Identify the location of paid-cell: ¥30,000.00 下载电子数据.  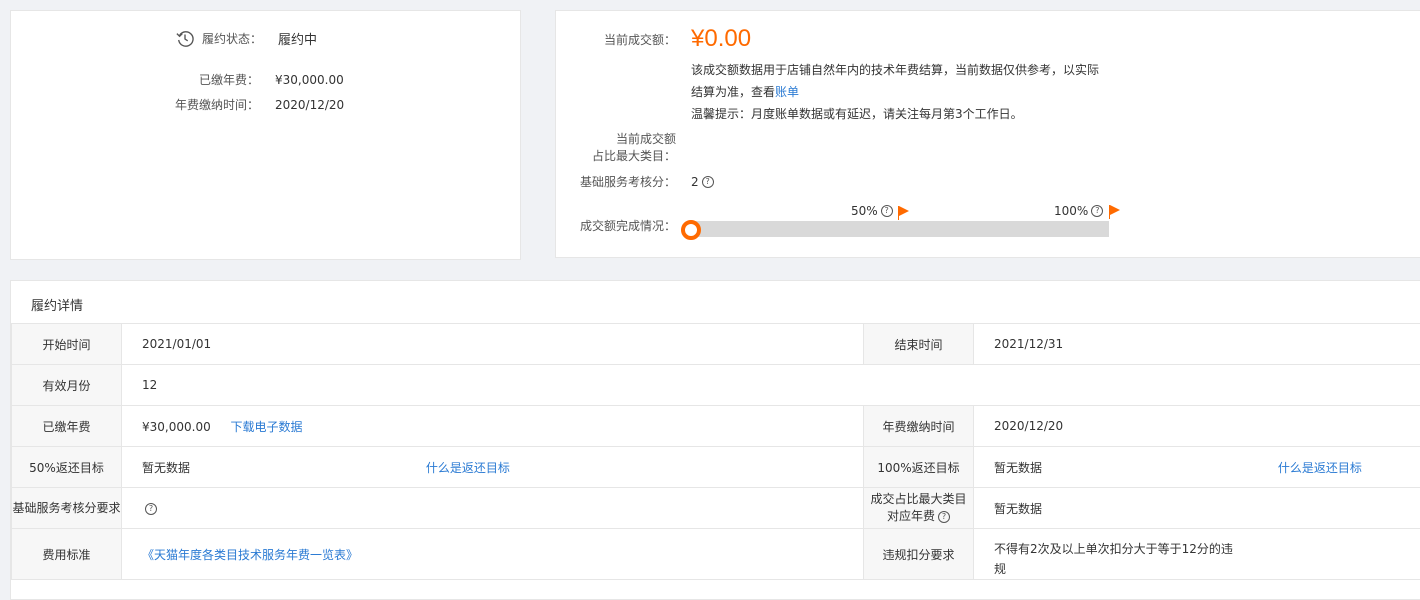
(493, 426).